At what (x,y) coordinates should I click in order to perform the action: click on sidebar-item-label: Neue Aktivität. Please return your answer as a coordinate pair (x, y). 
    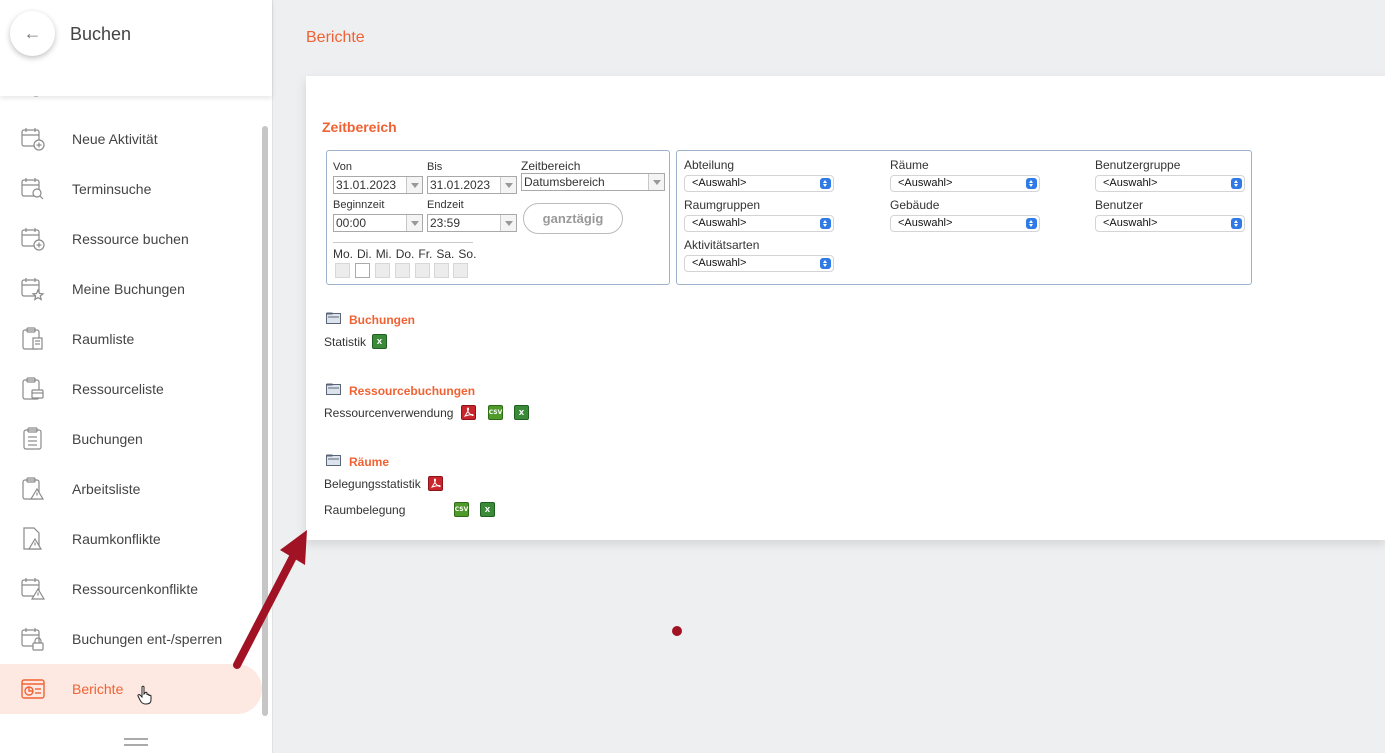
    Looking at the image, I should click on (115, 139).